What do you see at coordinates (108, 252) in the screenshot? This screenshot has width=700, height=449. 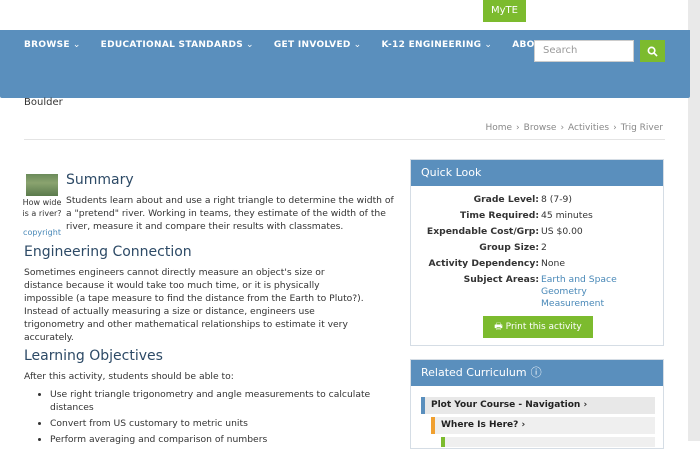 I see `engineering-connection-heading: Engineering Connection` at bounding box center [108, 252].